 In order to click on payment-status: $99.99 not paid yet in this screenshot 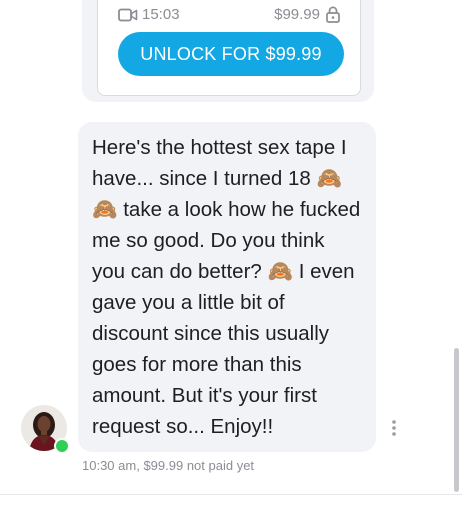, I will do `click(199, 465)`.